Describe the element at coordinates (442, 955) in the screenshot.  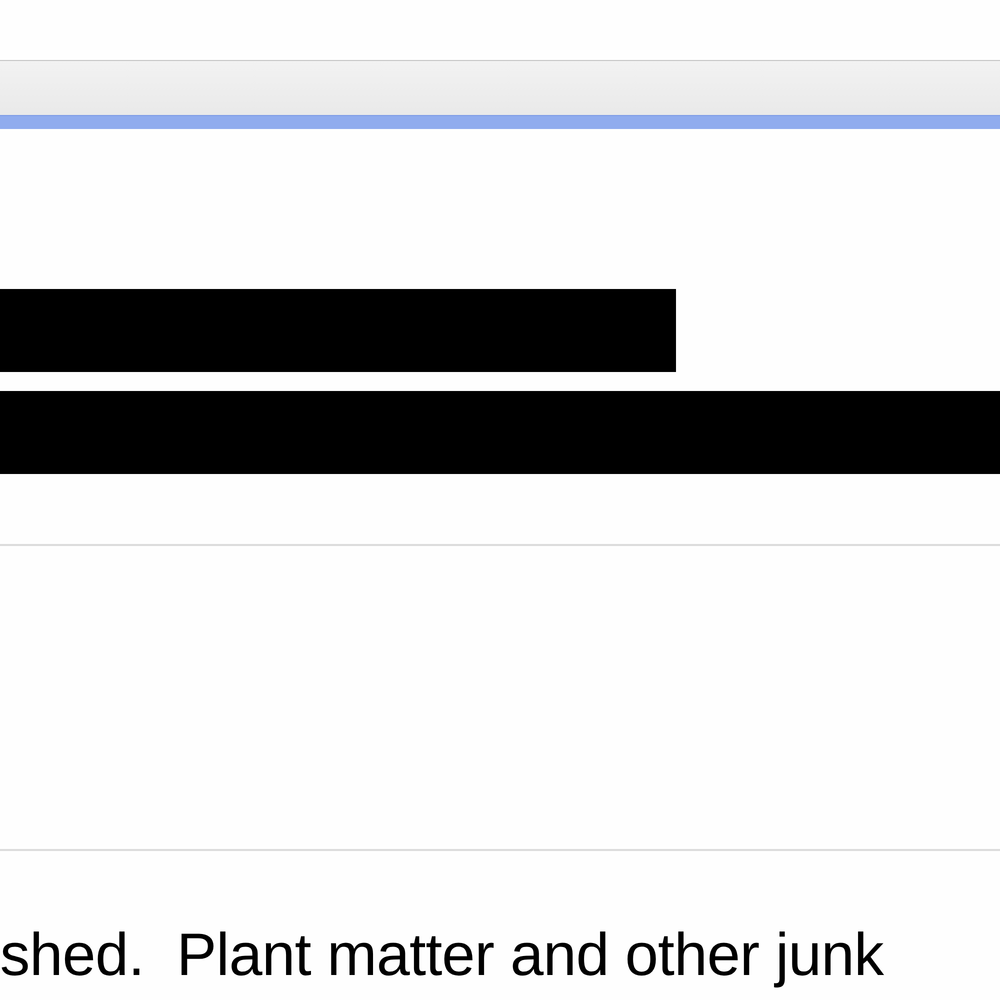
I see `body-text: shed. Plant matter and other junk` at that location.